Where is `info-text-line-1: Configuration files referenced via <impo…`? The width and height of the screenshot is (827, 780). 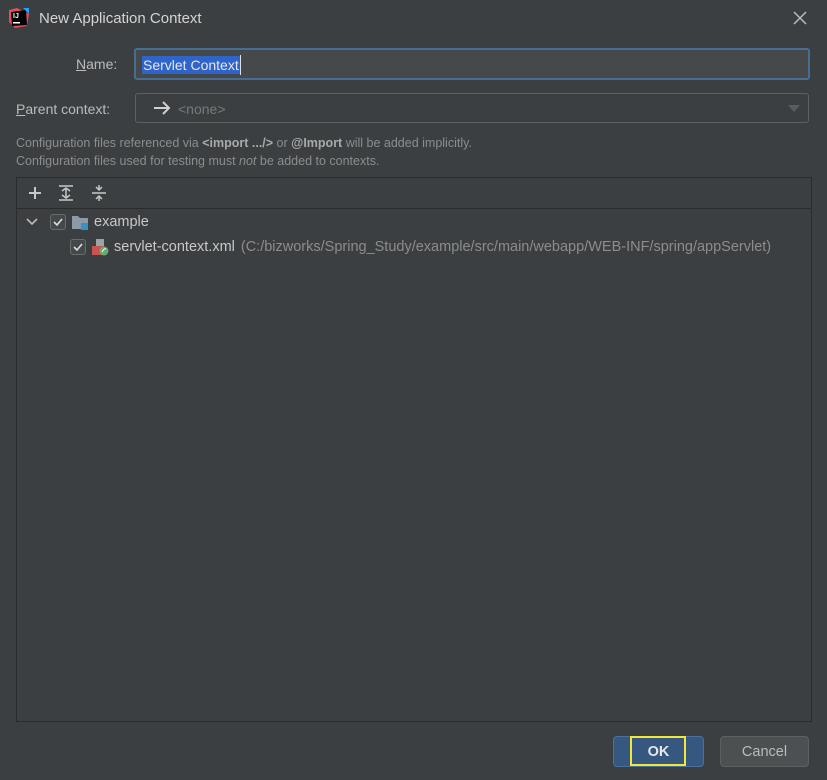 info-text-line-1: Configuration files referenced via <impo… is located at coordinates (244, 143).